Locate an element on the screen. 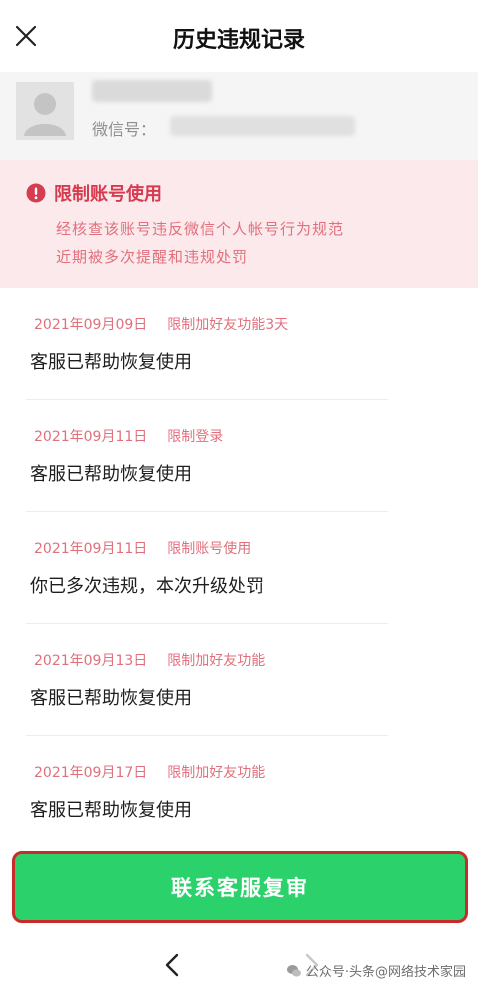  record-meta: 2021年09月11日 限制登录 is located at coordinates (128, 436).